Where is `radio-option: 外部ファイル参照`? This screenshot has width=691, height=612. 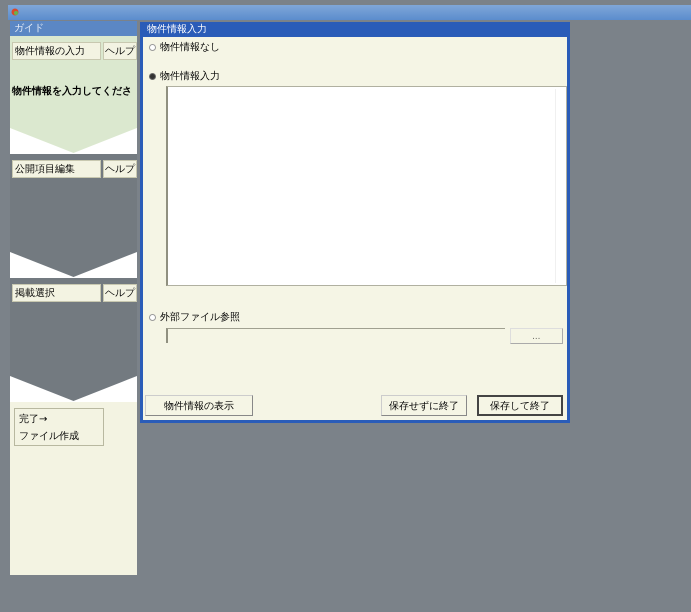
radio-option: 外部ファイル参照 is located at coordinates (356, 317).